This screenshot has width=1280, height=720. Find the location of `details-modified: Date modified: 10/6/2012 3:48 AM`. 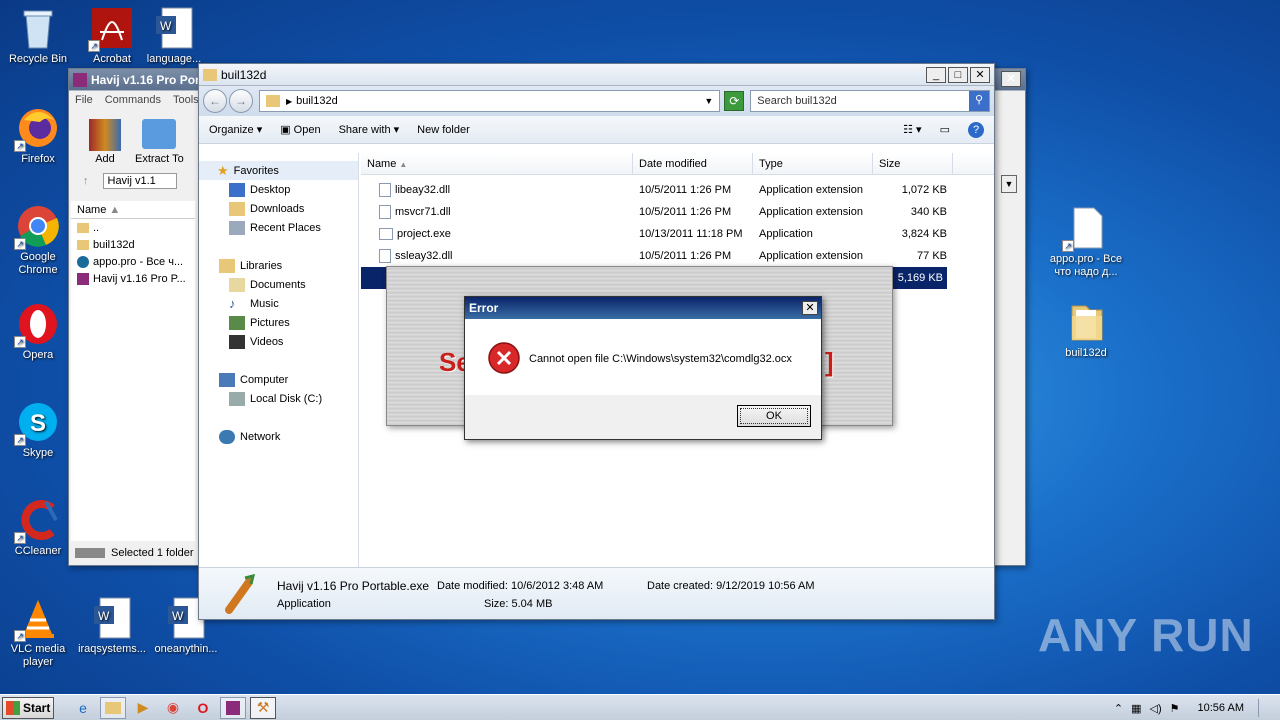

details-modified: Date modified: 10/6/2012 3:48 AM is located at coordinates (520, 586).